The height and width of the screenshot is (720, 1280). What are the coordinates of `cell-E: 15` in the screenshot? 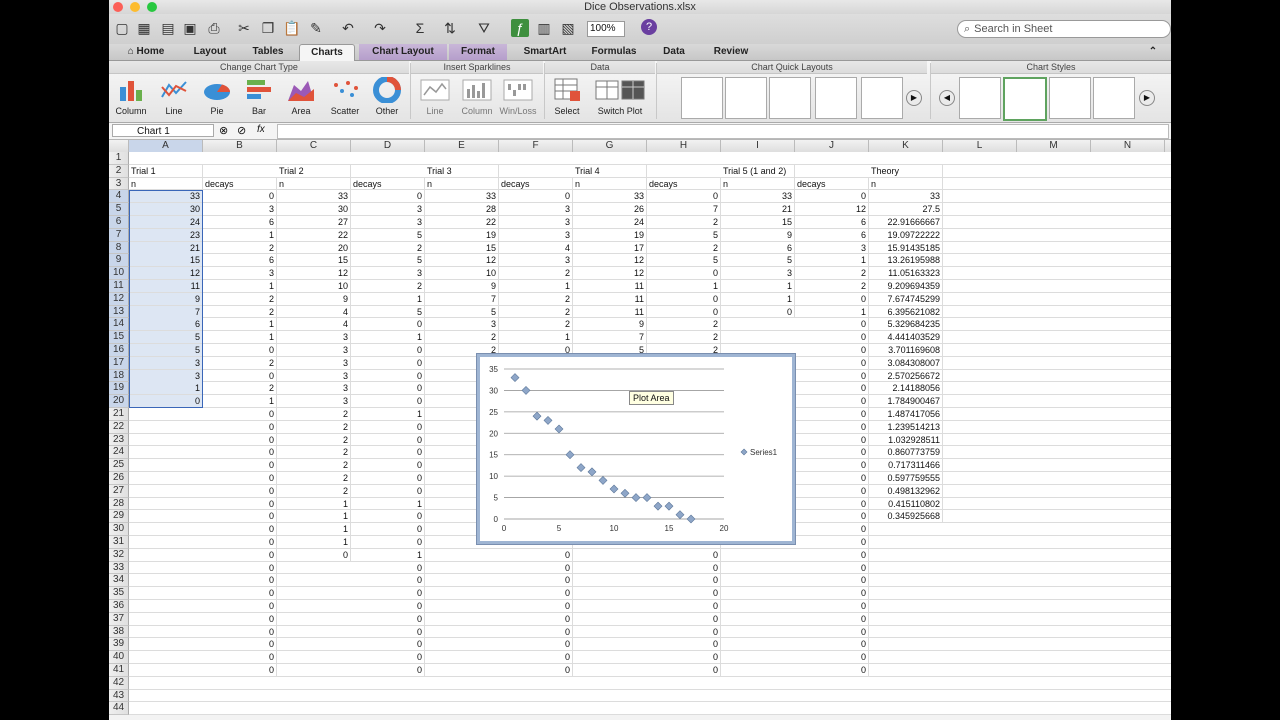 It's located at (462, 247).